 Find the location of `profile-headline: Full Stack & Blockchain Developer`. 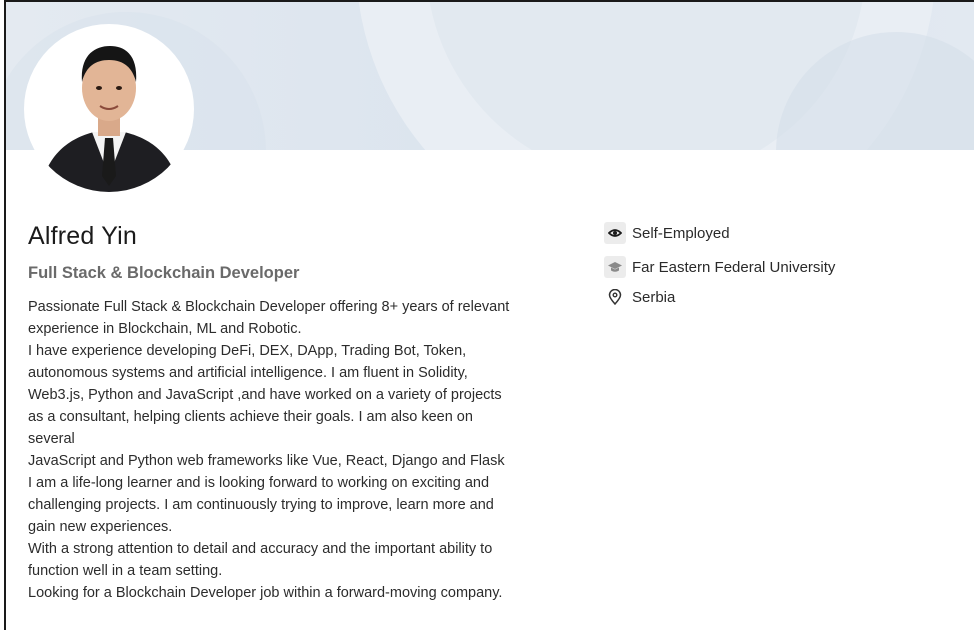

profile-headline: Full Stack & Blockchain Developer is located at coordinates (164, 273).